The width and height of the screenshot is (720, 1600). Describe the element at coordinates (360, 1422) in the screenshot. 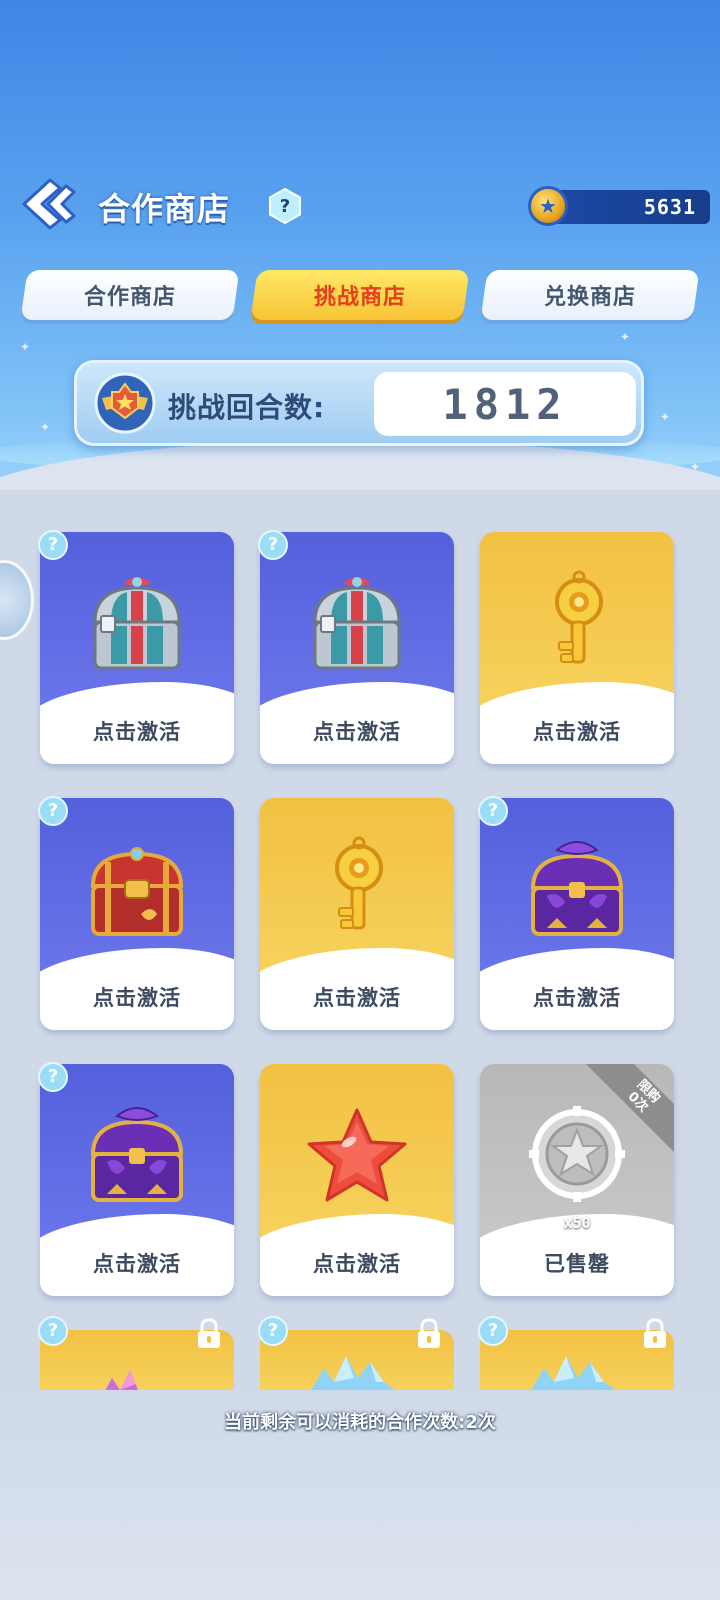

I see `remaining-cooperation-count: 当前剩余可以消耗的合作次数:2次` at that location.